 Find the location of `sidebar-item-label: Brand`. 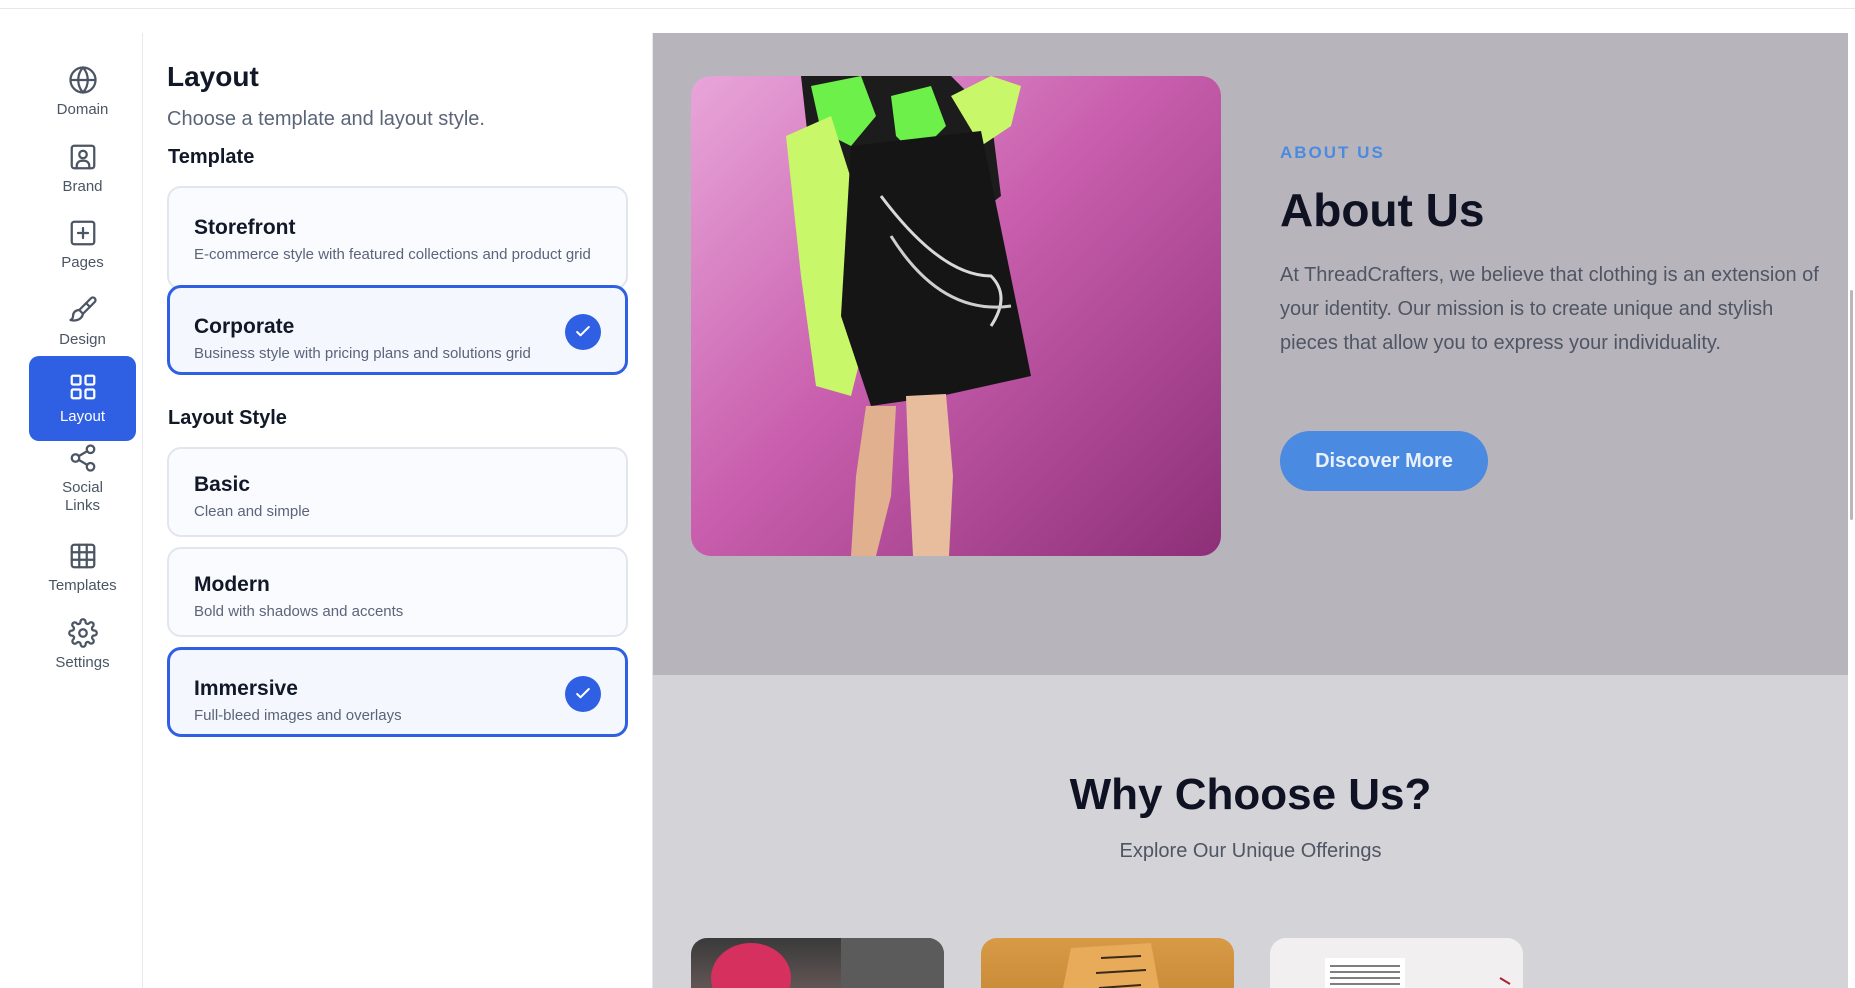

sidebar-item-label: Brand is located at coordinates (82, 186).